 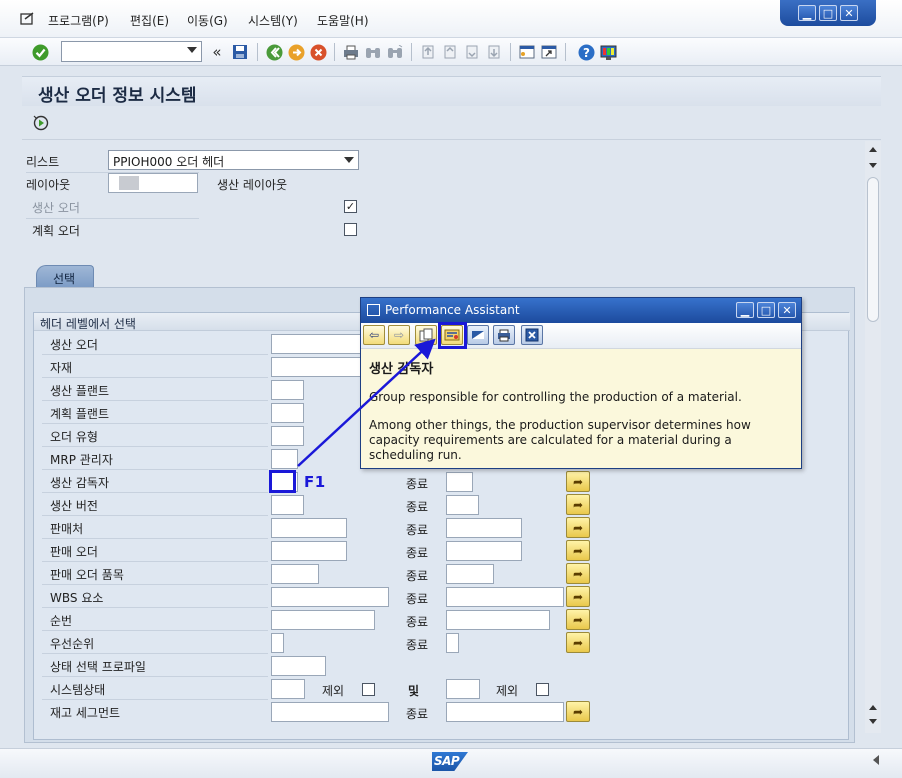 What do you see at coordinates (309, 528) in the screenshot?
I see `sold-to-from-input` at bounding box center [309, 528].